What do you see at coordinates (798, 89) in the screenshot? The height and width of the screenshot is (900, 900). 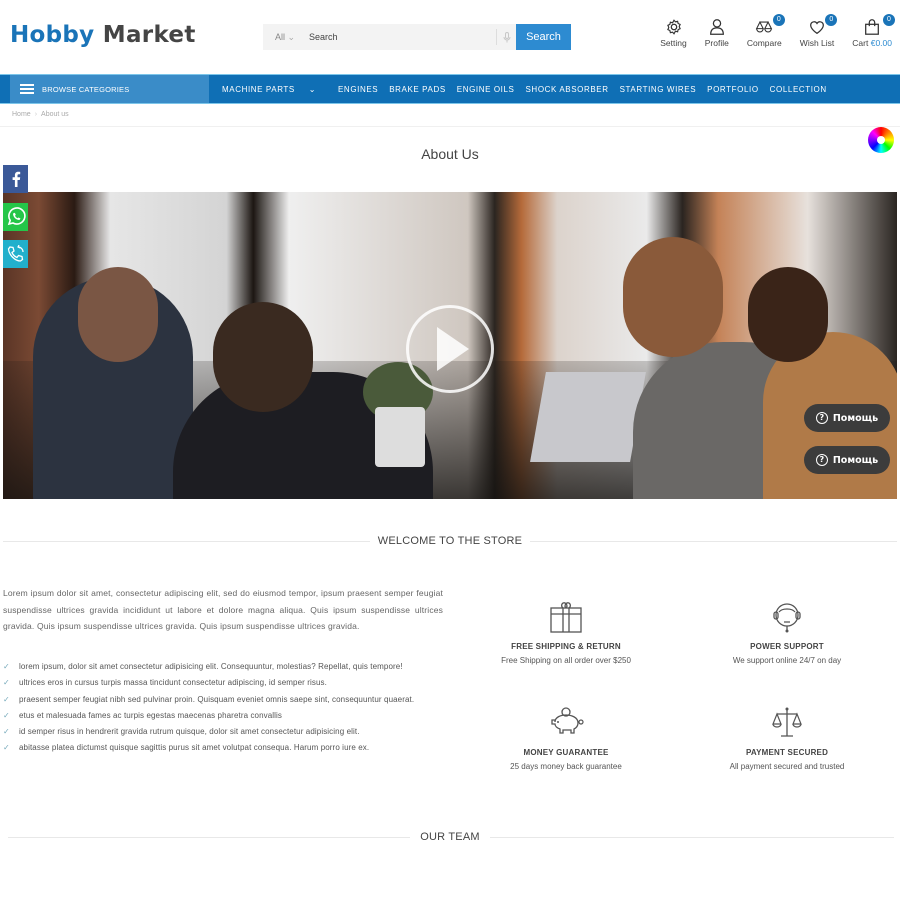 I see `nav-item-collection: COLLECTION` at bounding box center [798, 89].